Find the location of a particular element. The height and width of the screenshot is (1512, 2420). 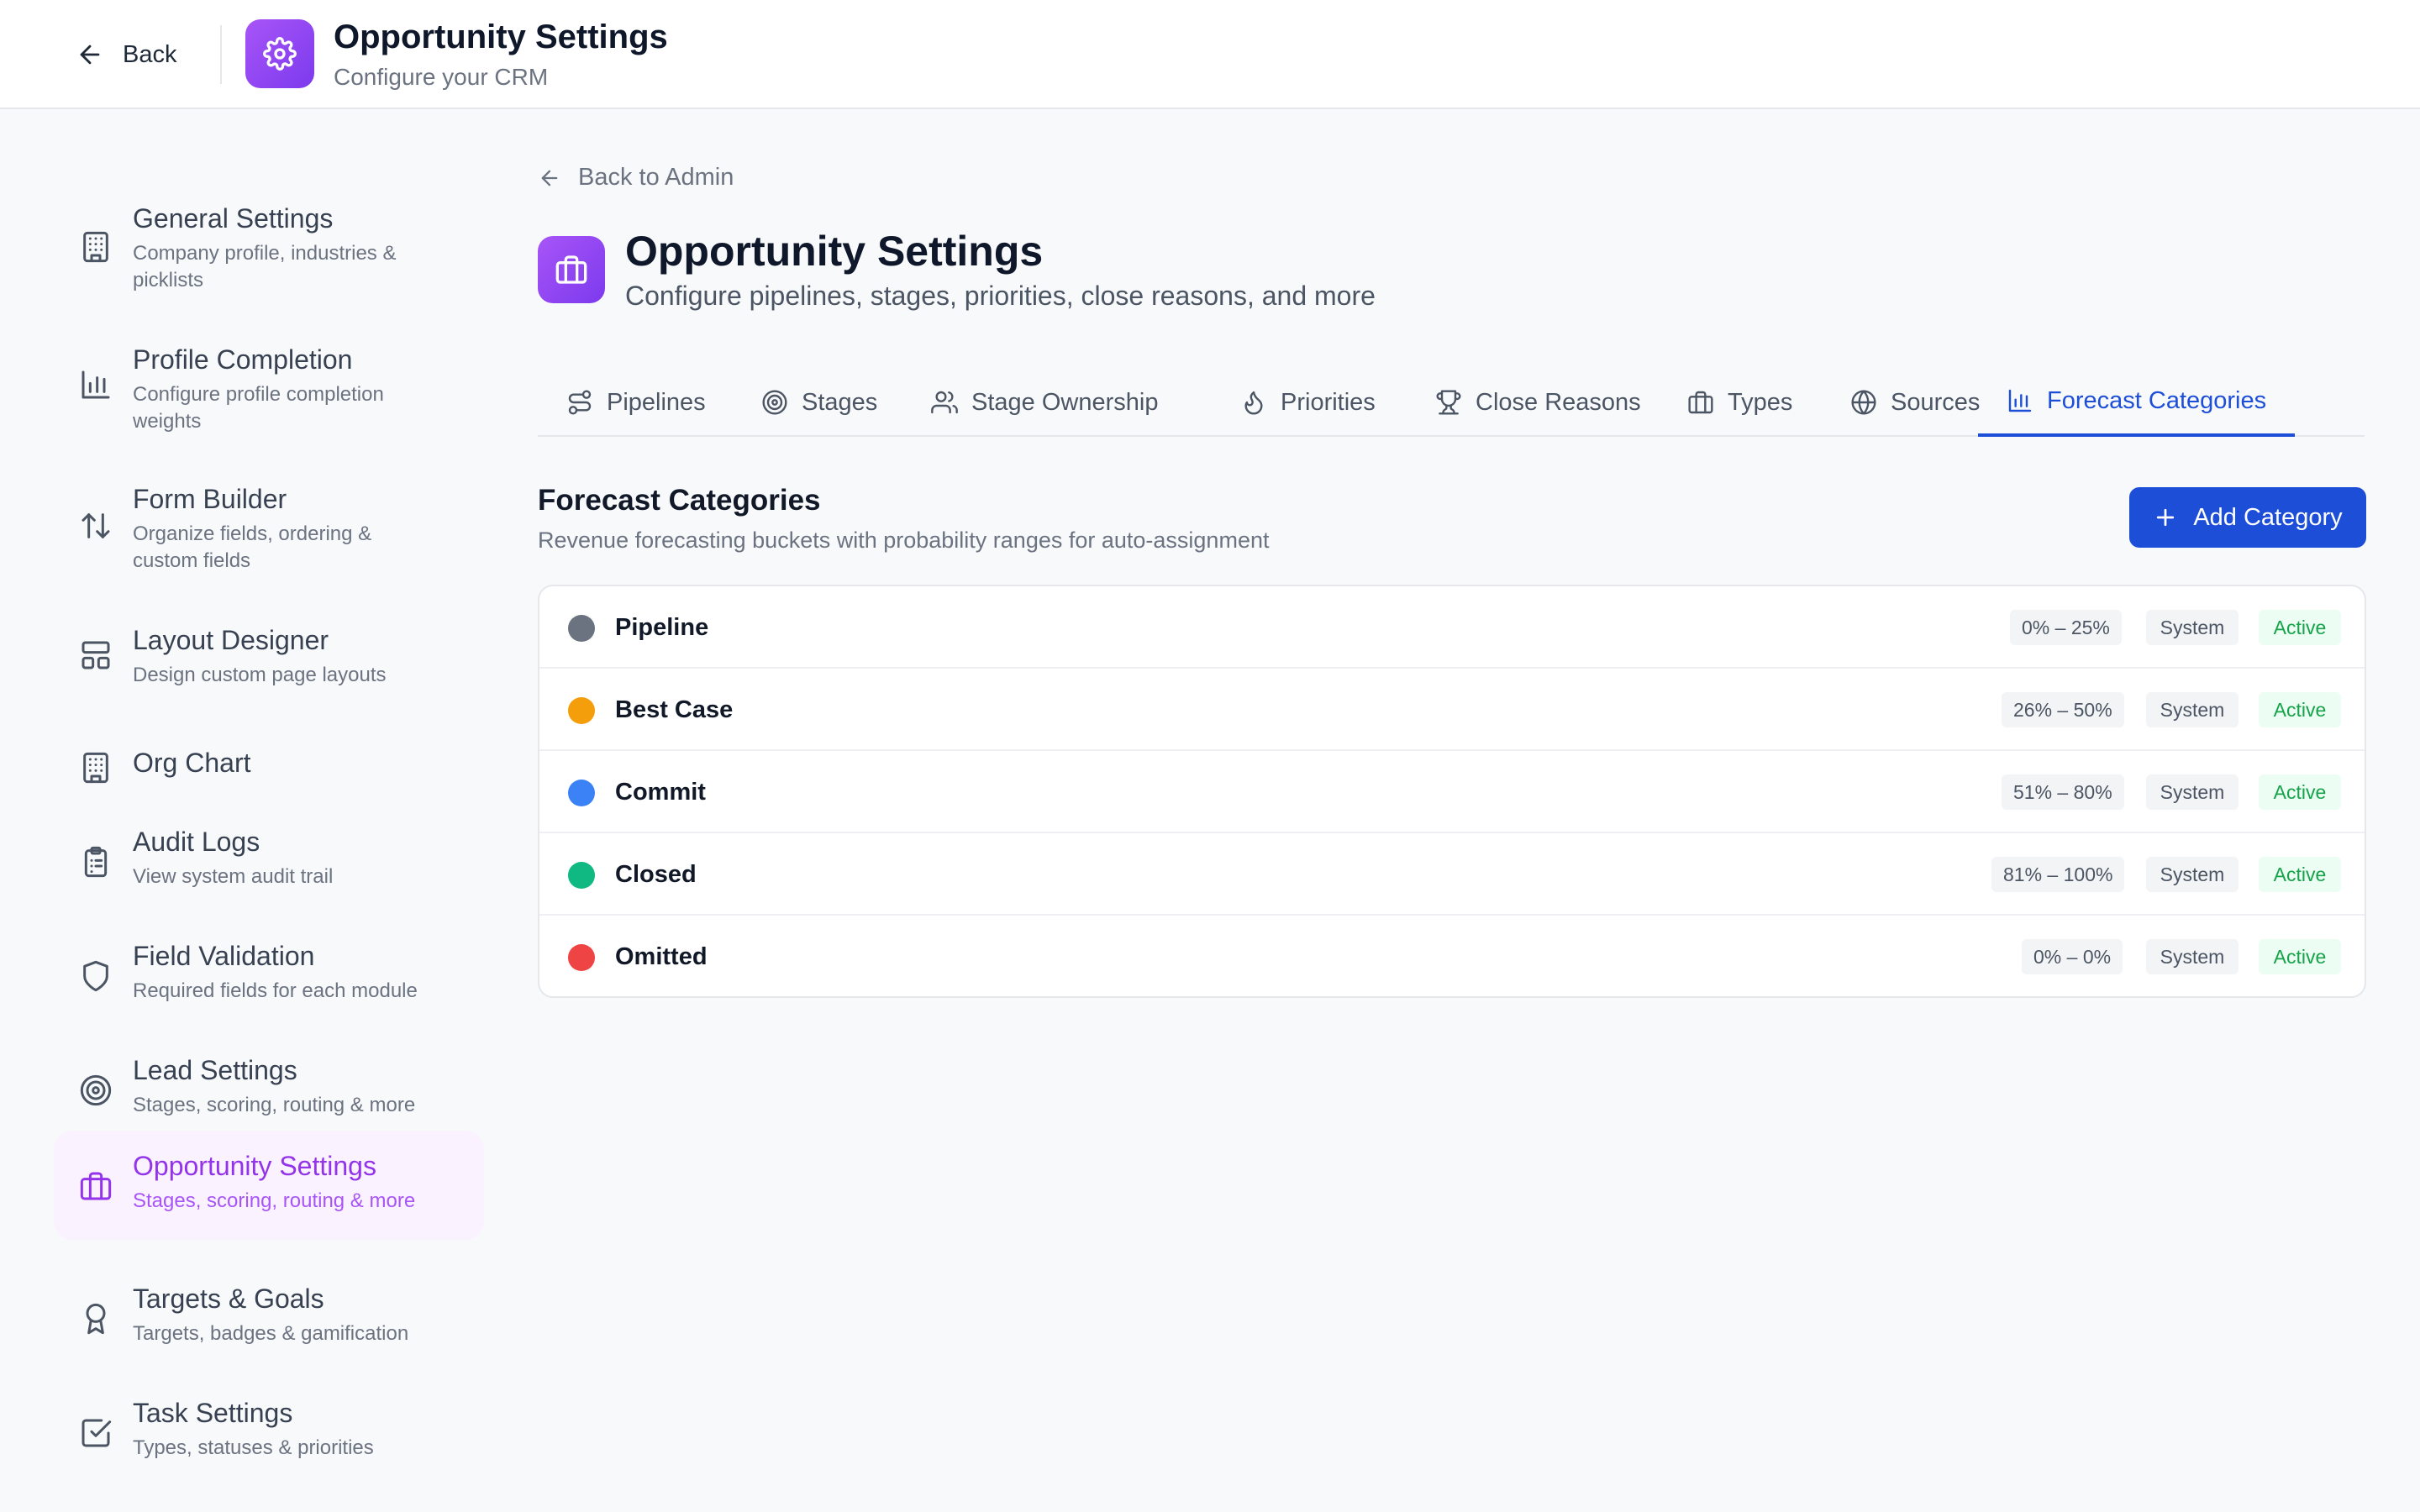

category-row-commit: Commit 51% – 80% System Active is located at coordinates (1452, 792).